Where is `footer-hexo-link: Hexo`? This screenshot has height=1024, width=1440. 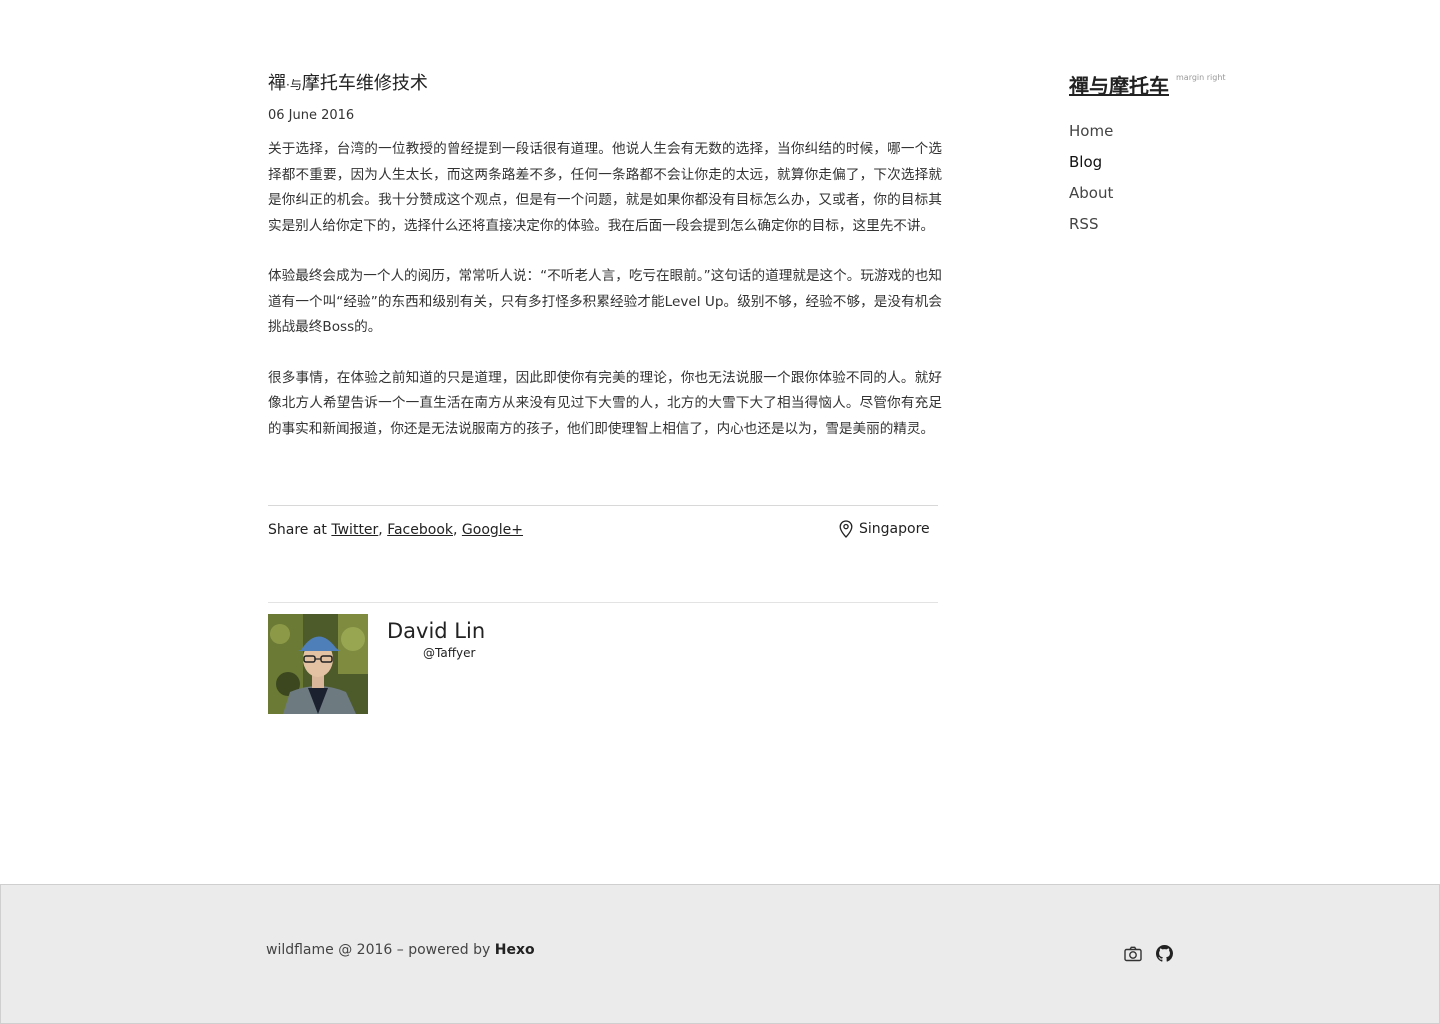
footer-hexo-link: Hexo is located at coordinates (515, 950).